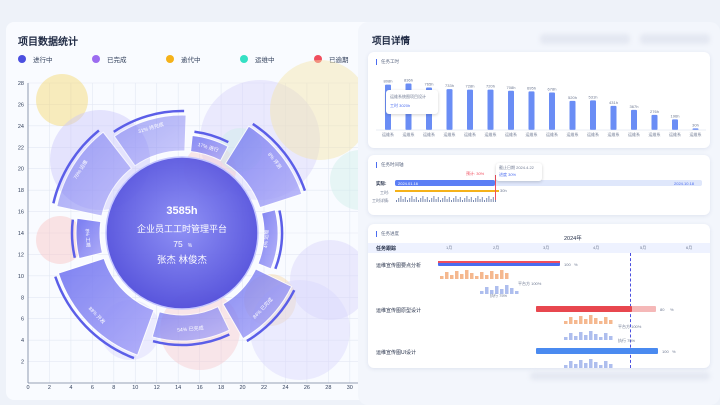  I want to click on tooltip-title: 运维系统图项目设计, so click(408, 96).